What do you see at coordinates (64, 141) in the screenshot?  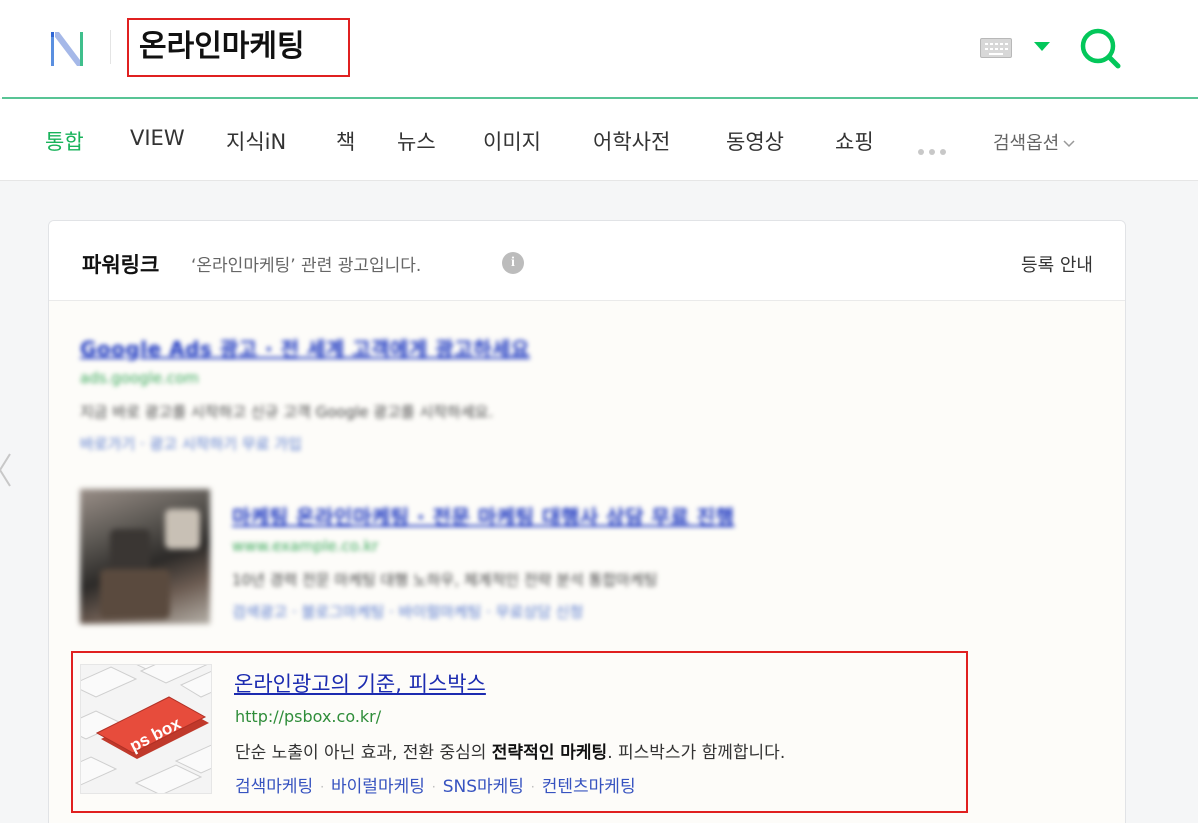 I see `tab-all: 통합` at bounding box center [64, 141].